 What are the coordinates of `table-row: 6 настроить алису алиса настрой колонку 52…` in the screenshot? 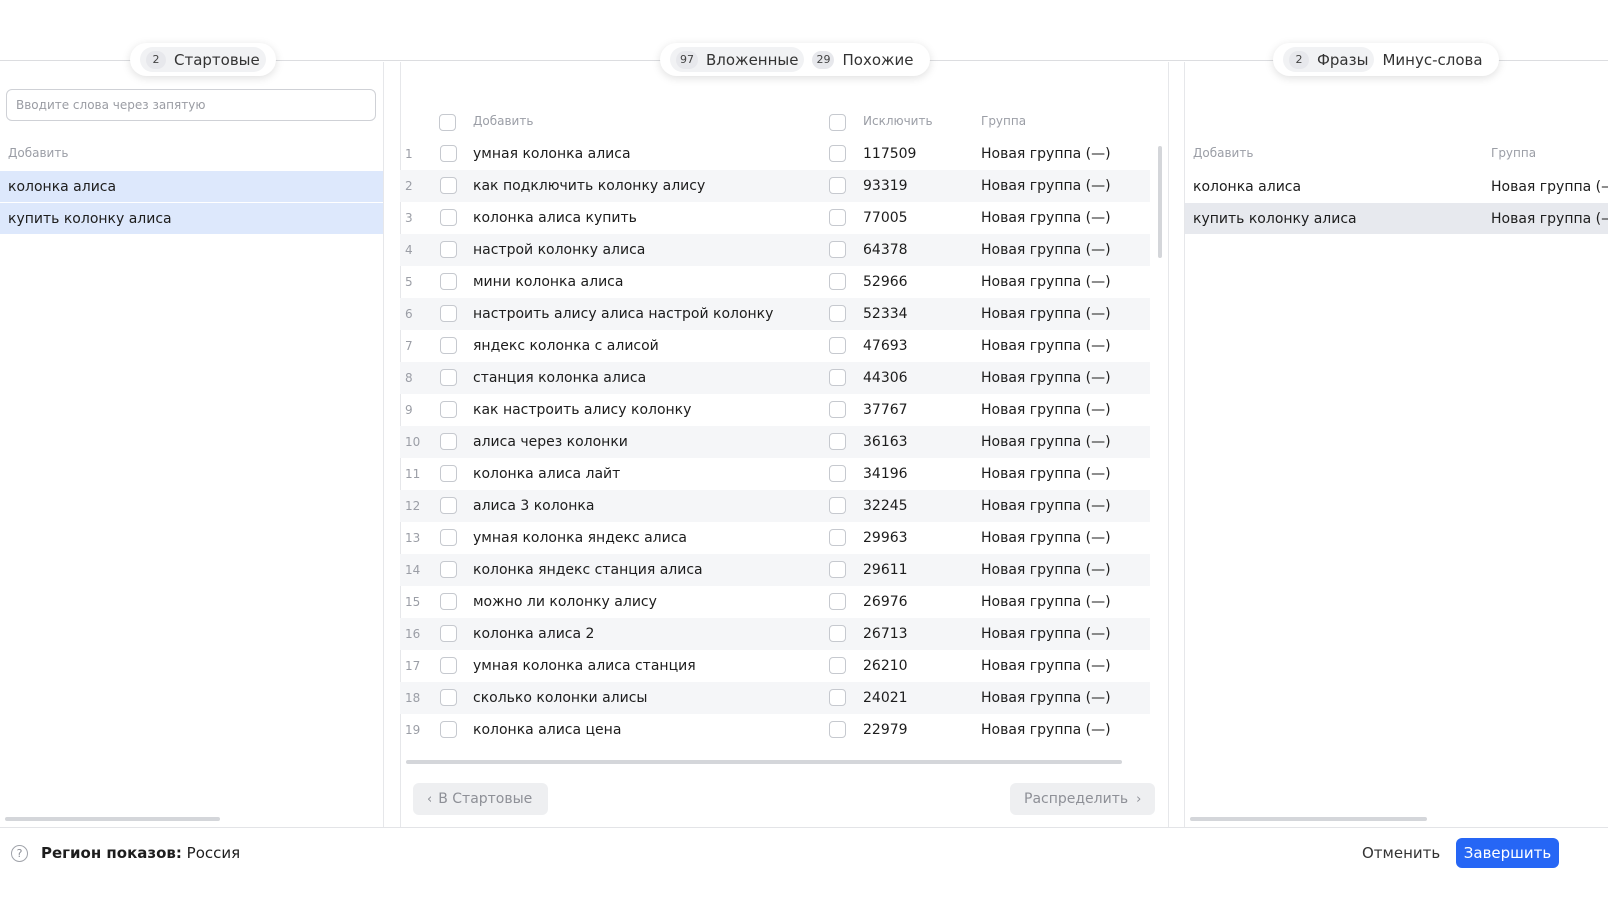 It's located at (775, 314).